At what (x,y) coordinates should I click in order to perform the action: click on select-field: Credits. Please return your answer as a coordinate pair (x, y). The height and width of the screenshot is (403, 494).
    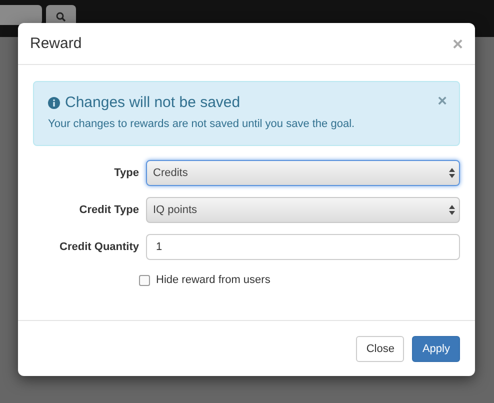
    Looking at the image, I should click on (303, 173).